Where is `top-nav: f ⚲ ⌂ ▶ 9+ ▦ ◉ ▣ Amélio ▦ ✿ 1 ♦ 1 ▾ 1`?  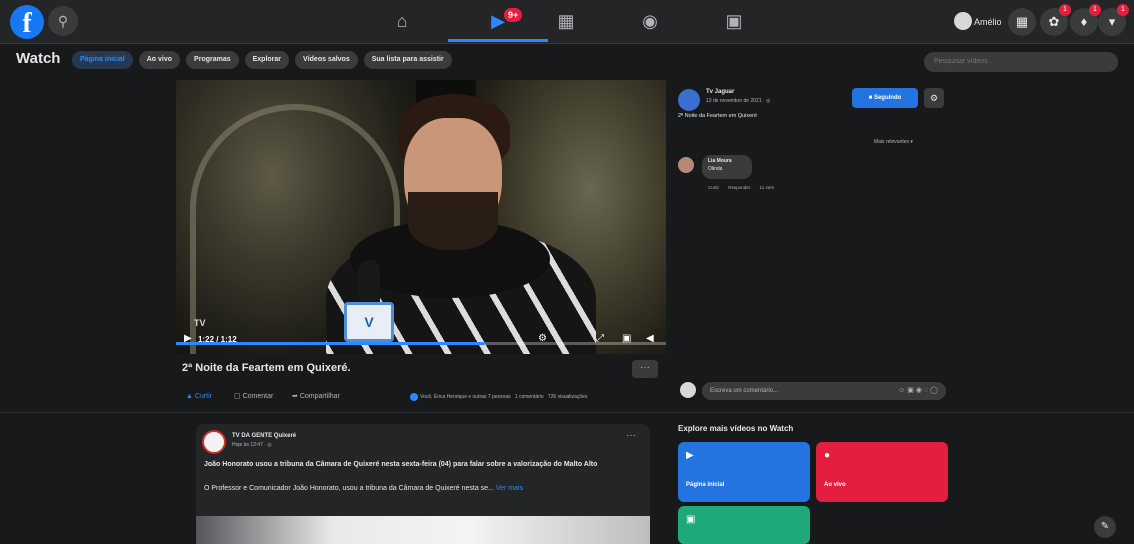 top-nav: f ⚲ ⌂ ▶ 9+ ▦ ◉ ▣ Amélio ▦ ✿ 1 ♦ 1 ▾ 1 is located at coordinates (567, 22).